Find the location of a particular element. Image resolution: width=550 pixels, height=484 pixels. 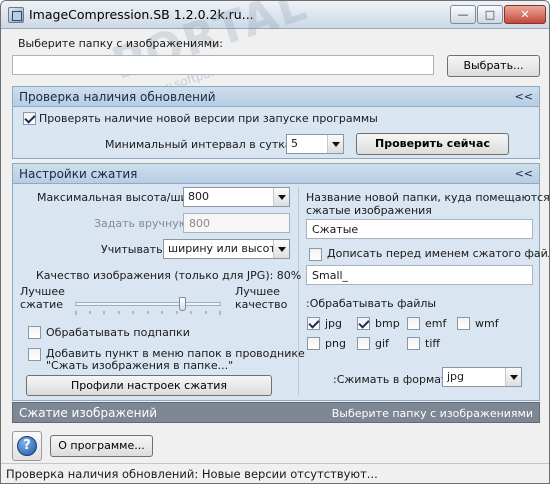

folder-path-input is located at coordinates (223, 65).